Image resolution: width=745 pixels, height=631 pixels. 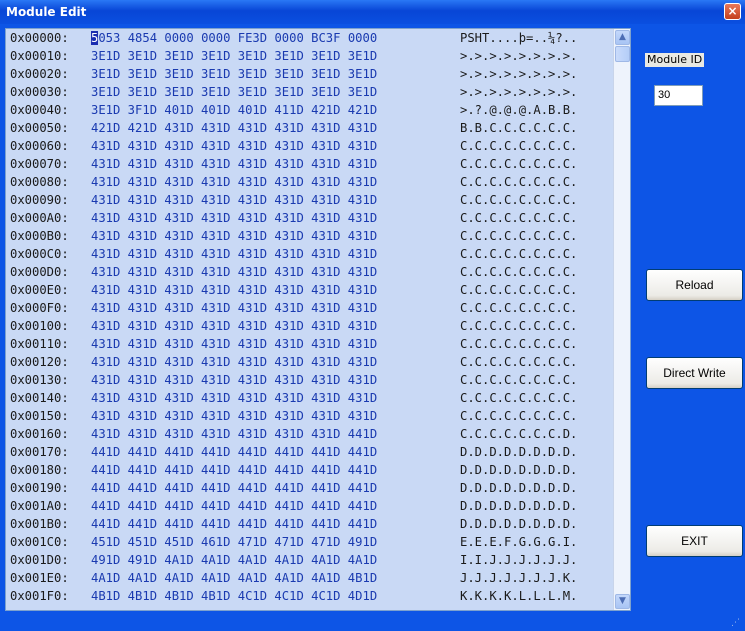 What do you see at coordinates (234, 560) in the screenshot?
I see `hex-bytes: 491D 491D 4A1D 4A1D 4A1D 4A1D 4A1D 4A1D` at bounding box center [234, 560].